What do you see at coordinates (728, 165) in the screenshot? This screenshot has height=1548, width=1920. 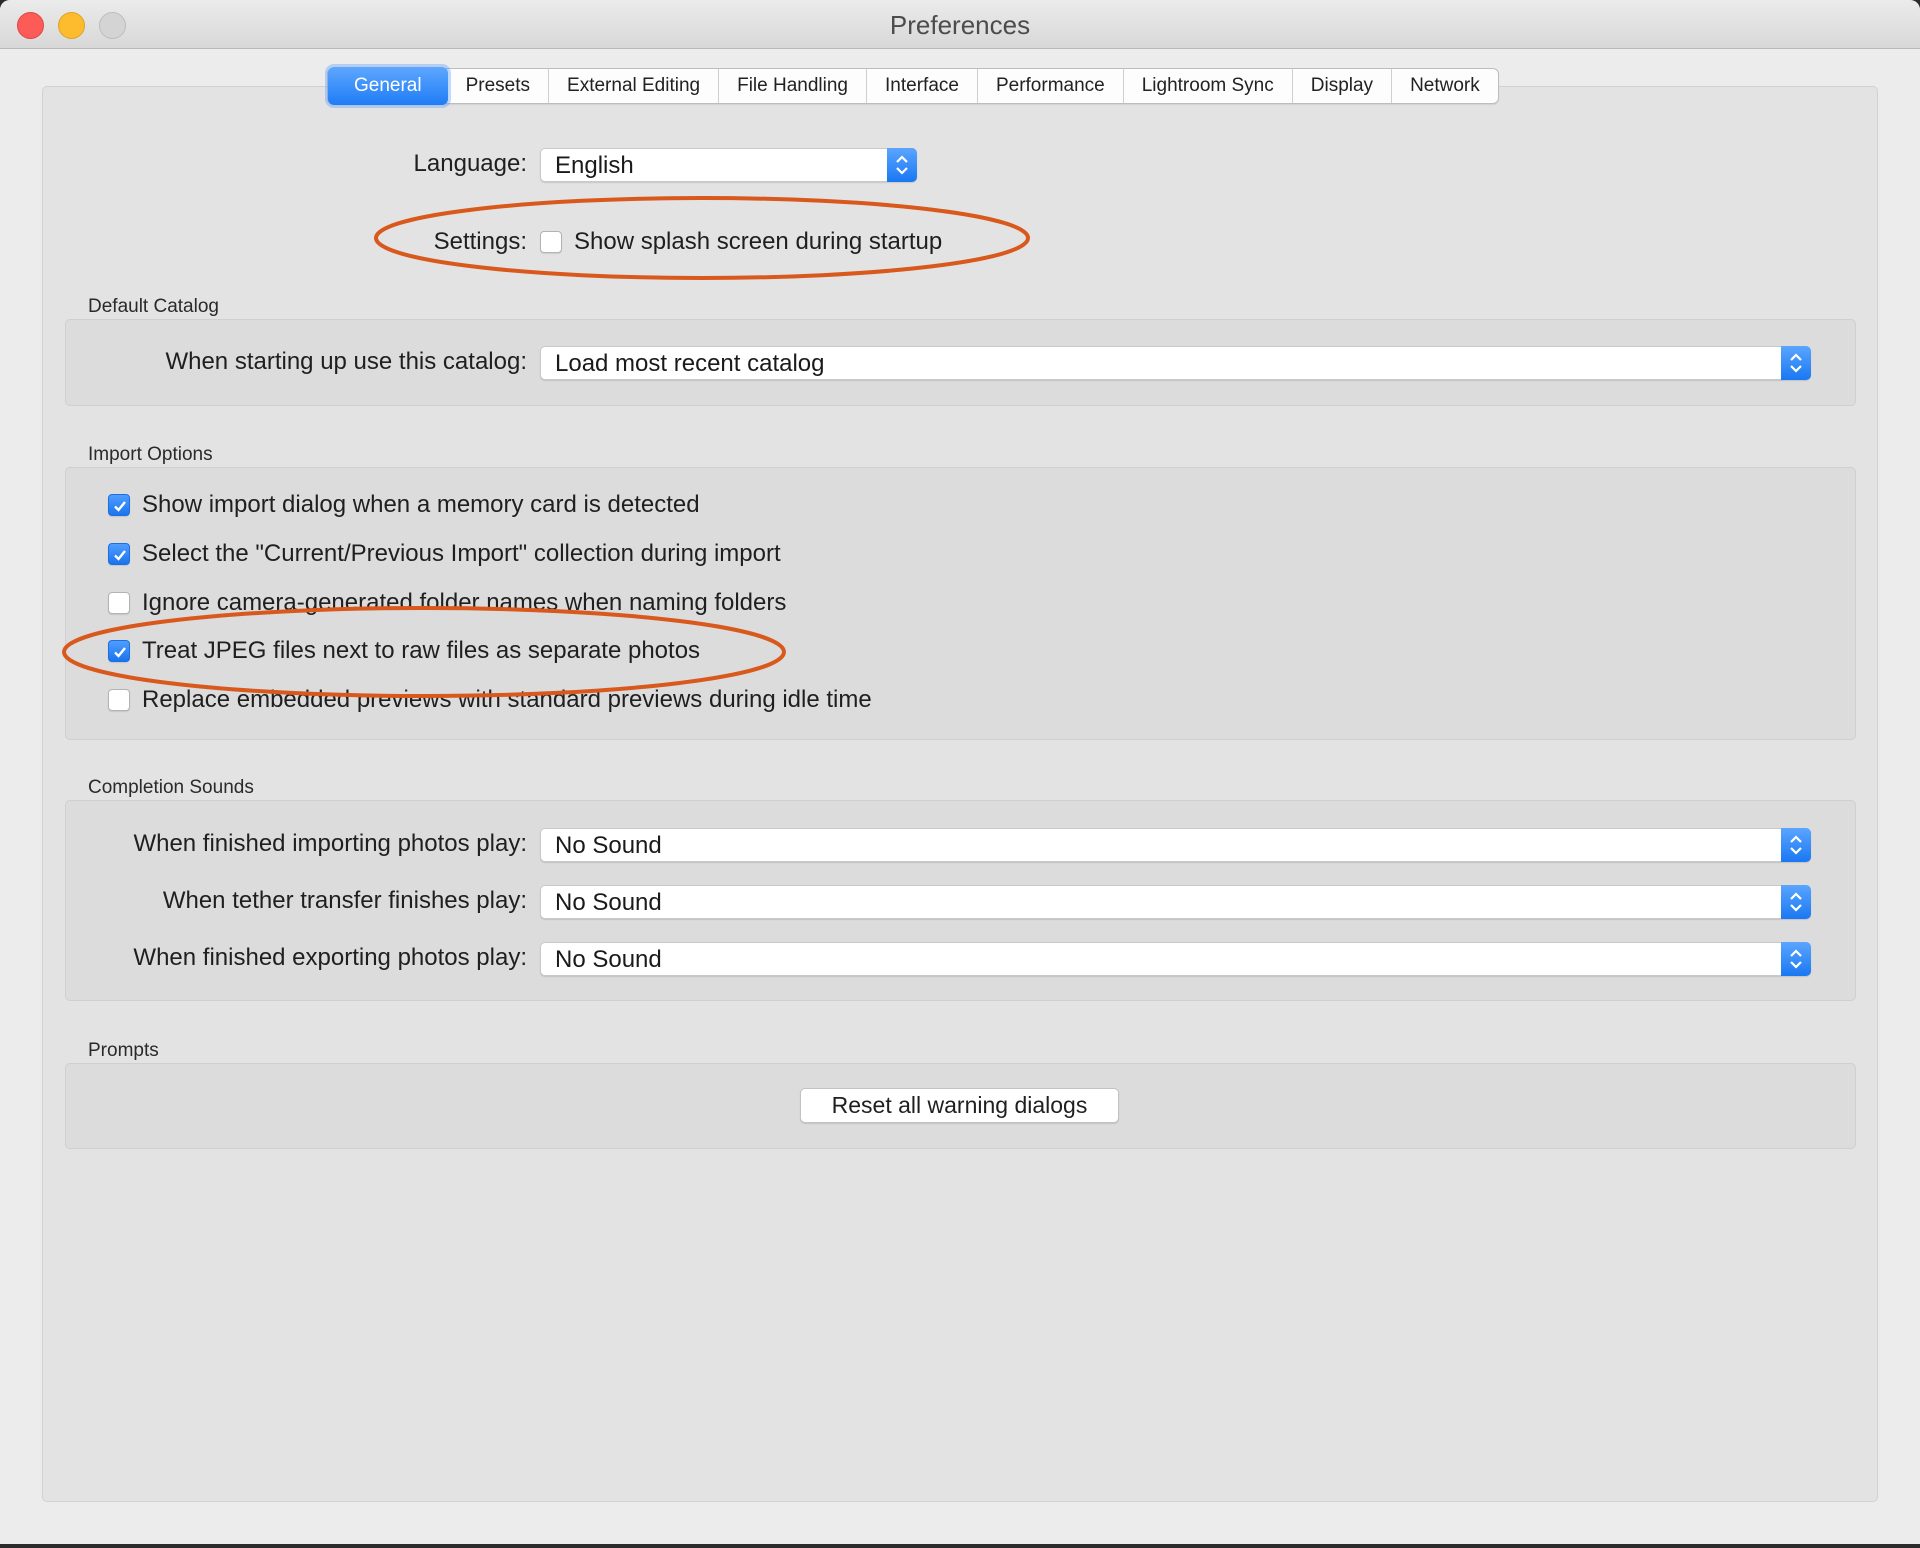 I see `language-select: English` at bounding box center [728, 165].